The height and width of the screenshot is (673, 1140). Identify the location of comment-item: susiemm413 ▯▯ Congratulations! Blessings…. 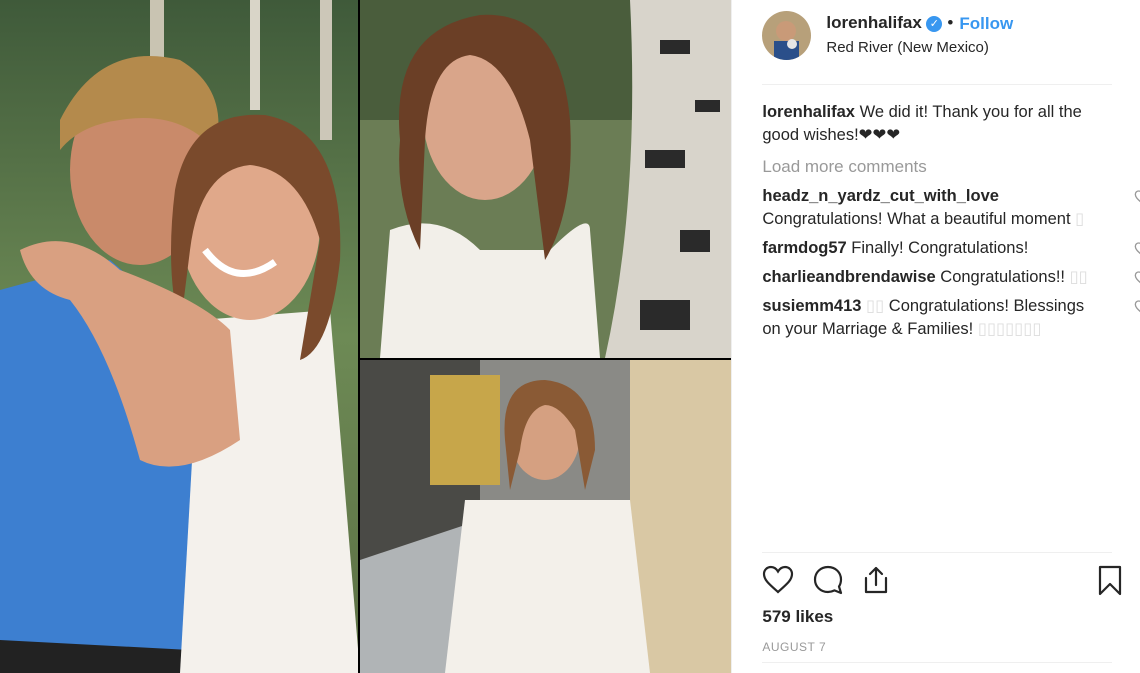
(951, 318).